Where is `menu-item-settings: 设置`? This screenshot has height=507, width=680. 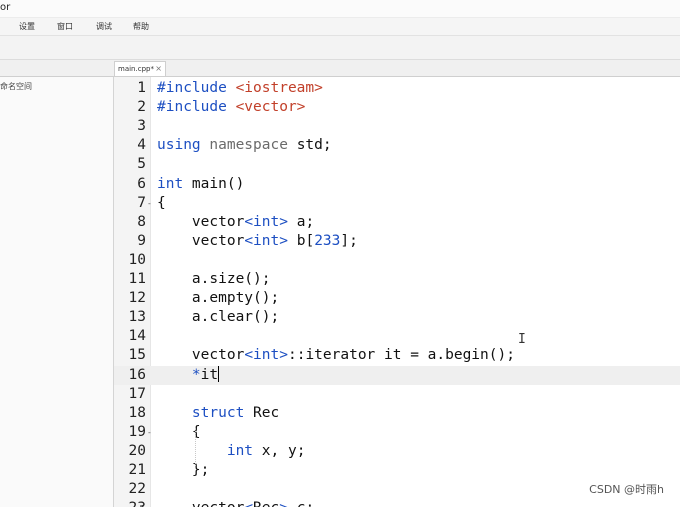
menu-item-settings: 设置 is located at coordinates (27, 26).